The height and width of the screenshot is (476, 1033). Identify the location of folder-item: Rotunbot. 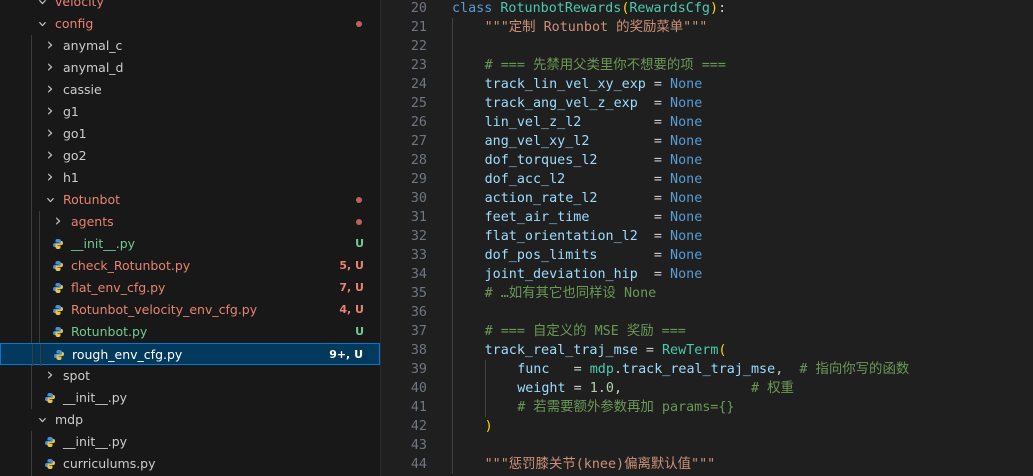
(190, 200).